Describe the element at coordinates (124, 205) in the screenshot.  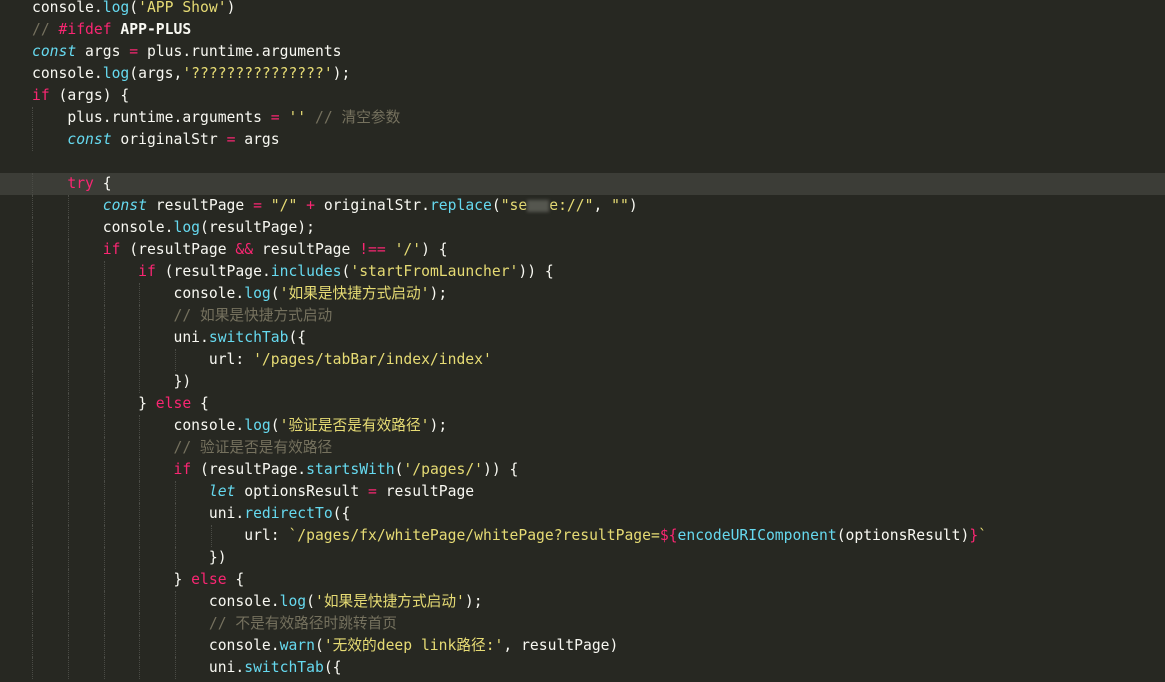
I see `code-token: const` at that location.